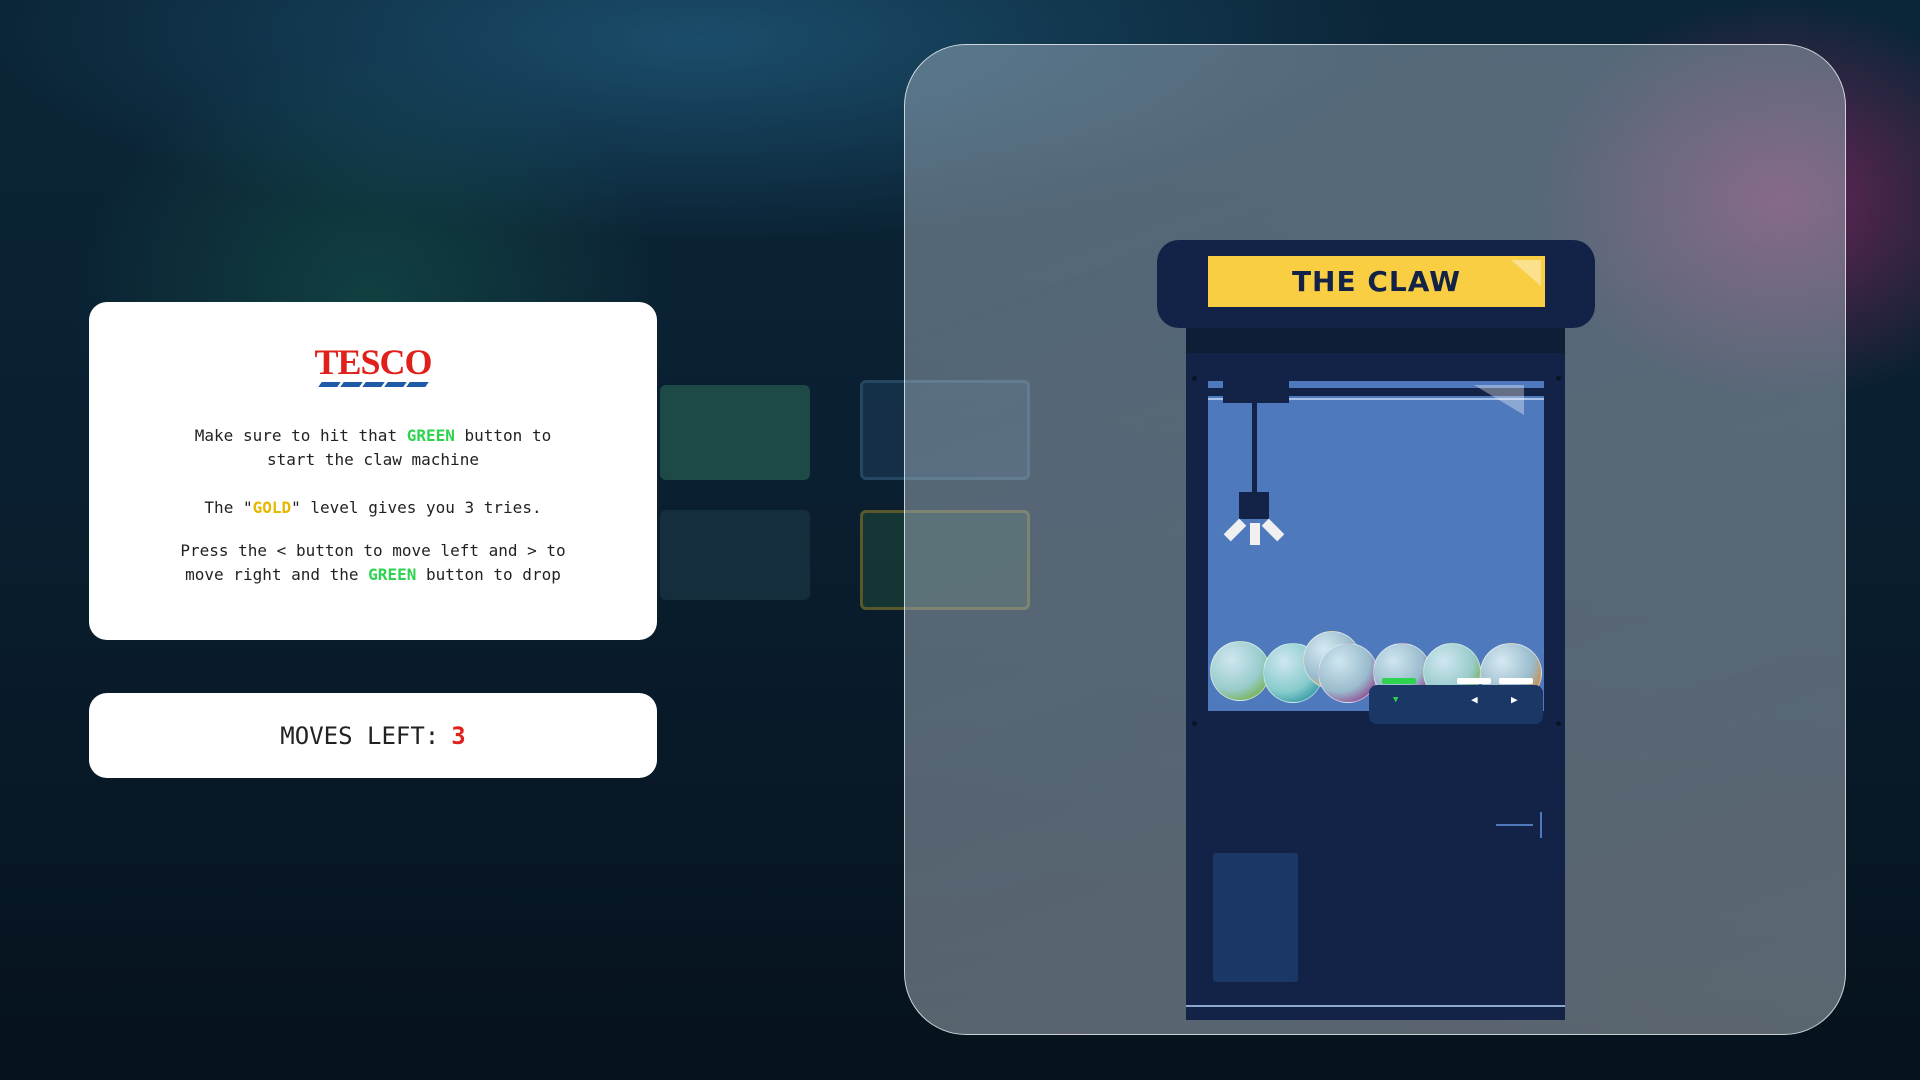 This screenshot has height=1080, width=1920. What do you see at coordinates (1255, 917) in the screenshot?
I see `prize-door` at bounding box center [1255, 917].